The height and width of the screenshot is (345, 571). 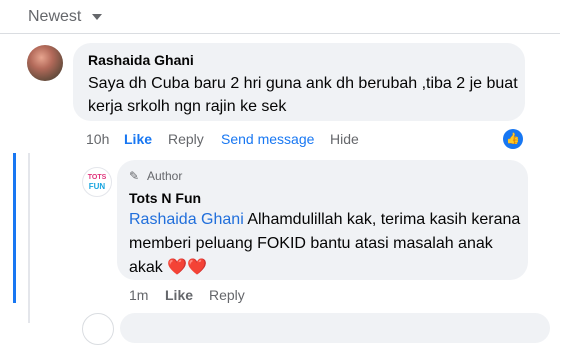 I want to click on author-badge-label: Author, so click(x=165, y=176).